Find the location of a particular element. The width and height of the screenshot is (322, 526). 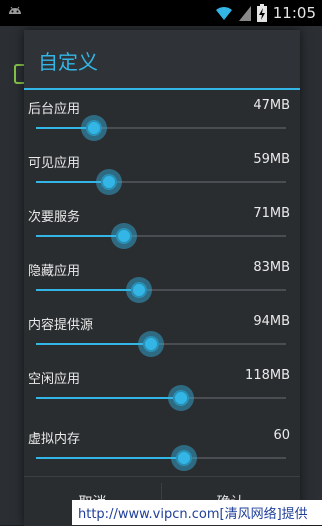

slider-label: 可见应用 is located at coordinates (54, 163).